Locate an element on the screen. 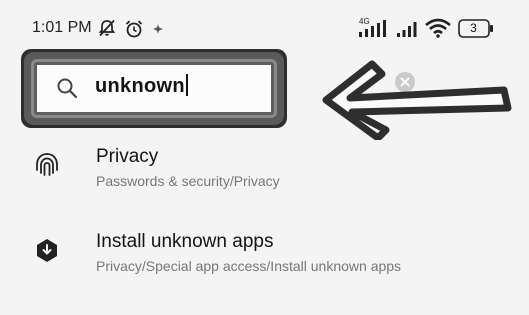 The width and height of the screenshot is (529, 315). battery-level: 3 is located at coordinates (473, 28).